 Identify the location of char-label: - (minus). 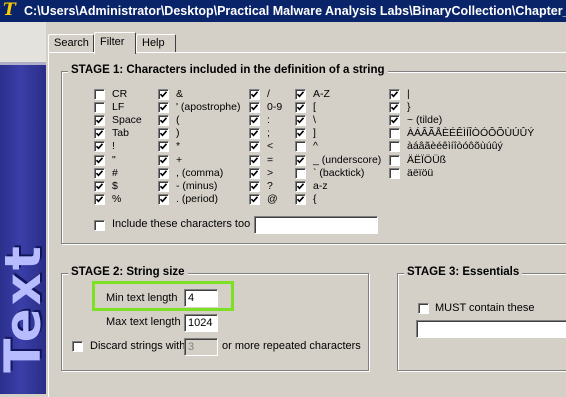
(197, 185).